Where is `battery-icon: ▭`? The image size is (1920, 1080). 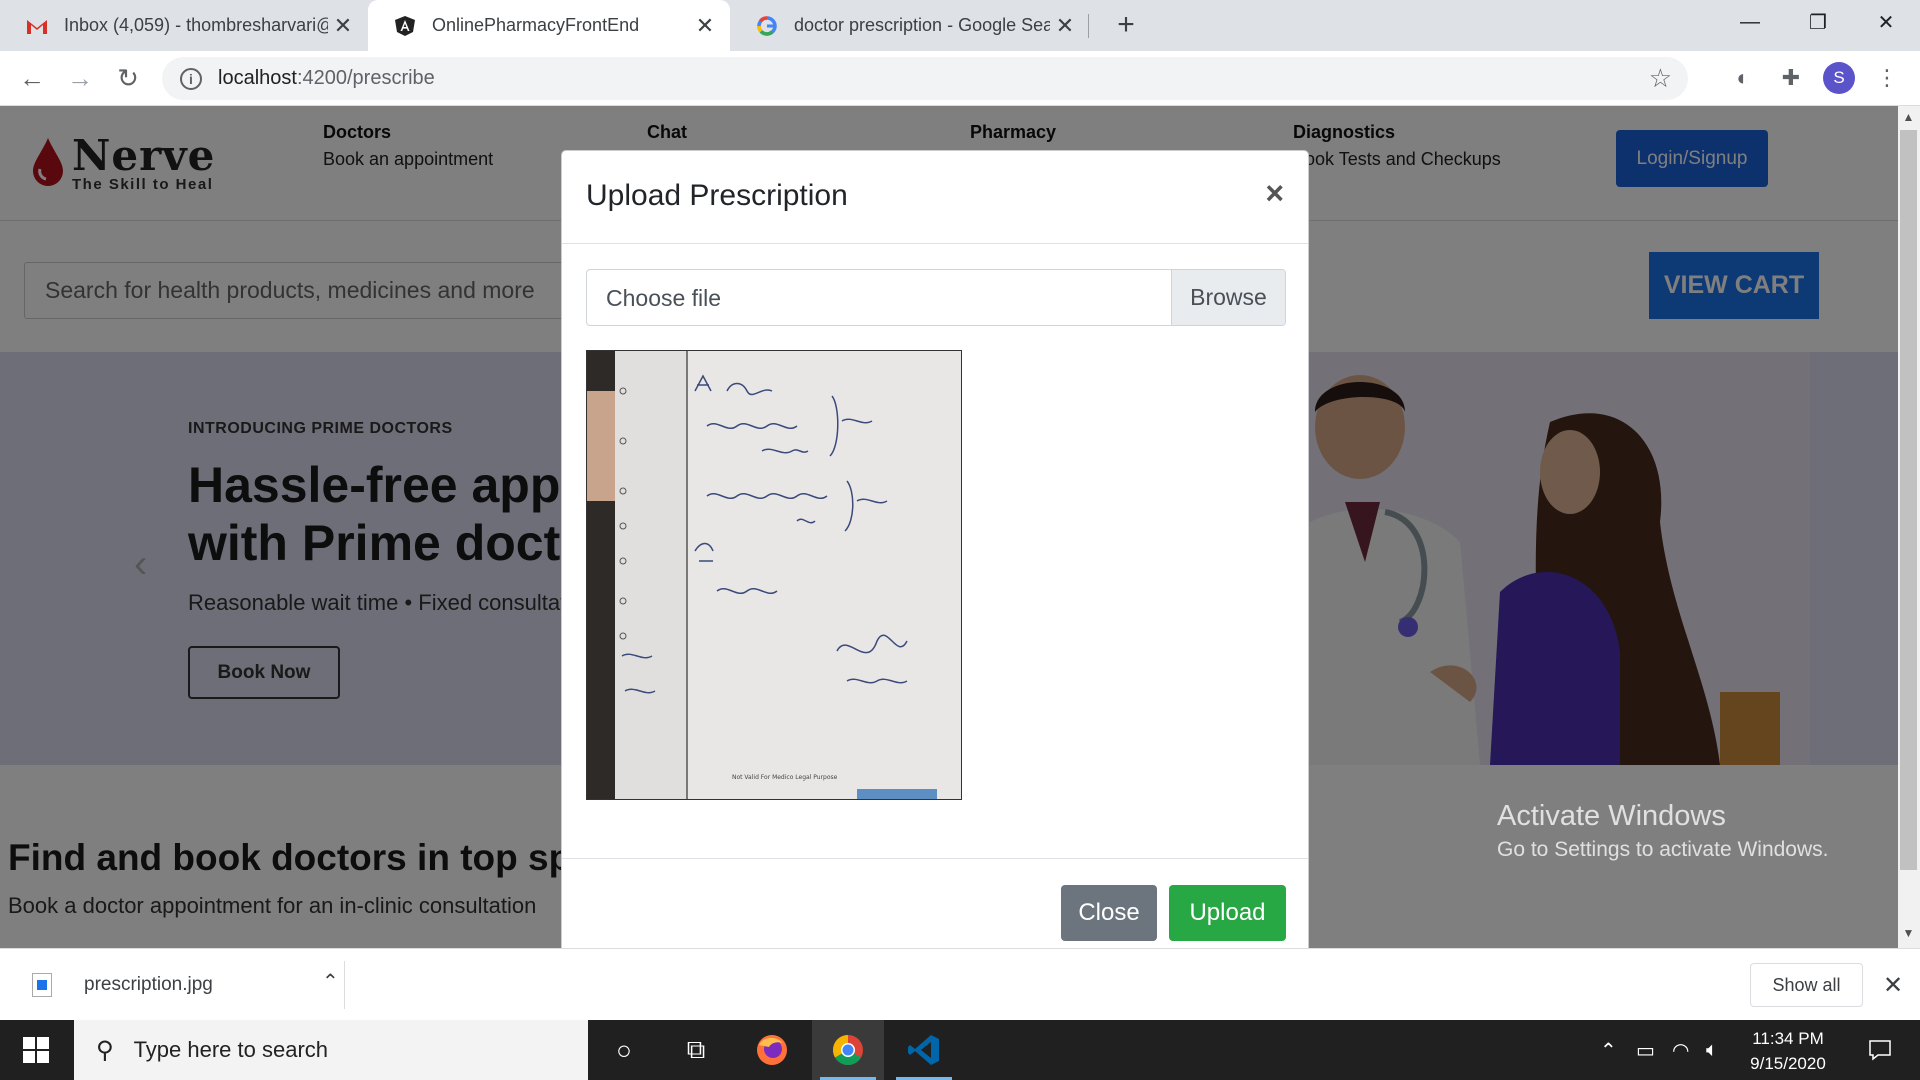
battery-icon: ▭ is located at coordinates (1645, 1050).